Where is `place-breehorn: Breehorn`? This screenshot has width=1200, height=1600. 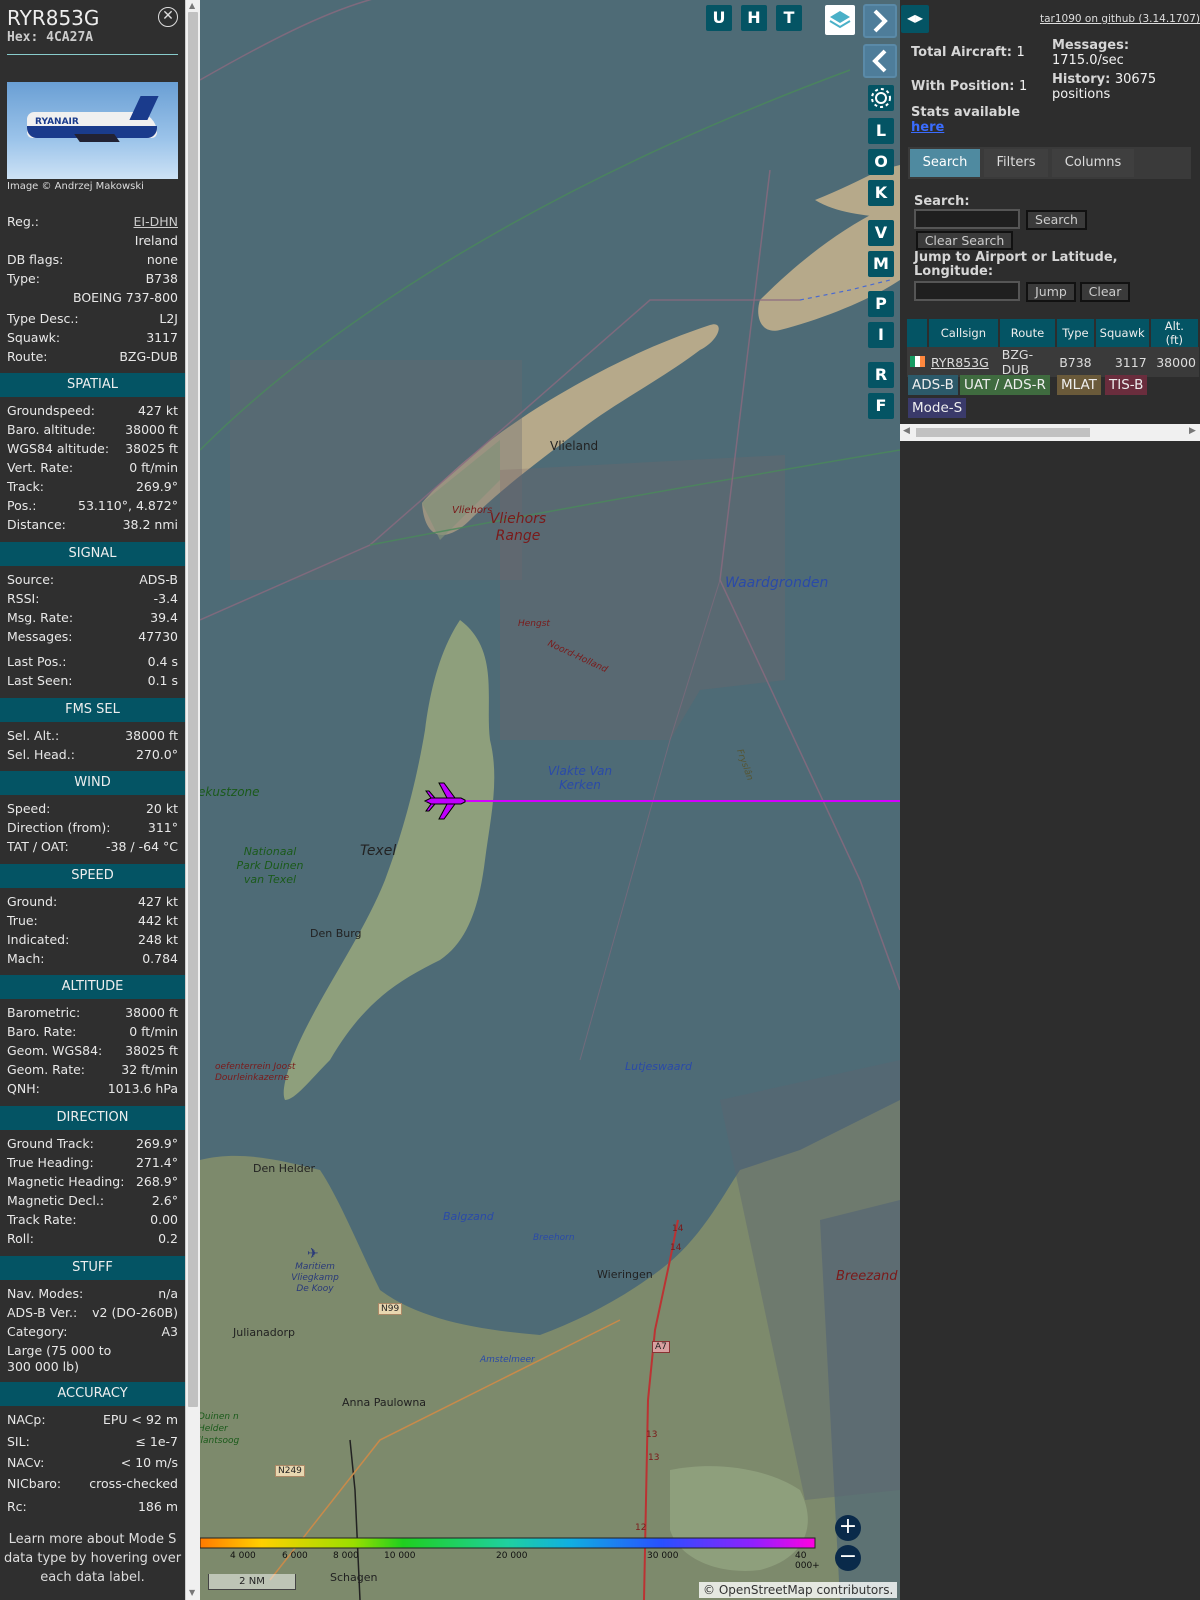
place-breehorn: Breehorn is located at coordinates (554, 1238).